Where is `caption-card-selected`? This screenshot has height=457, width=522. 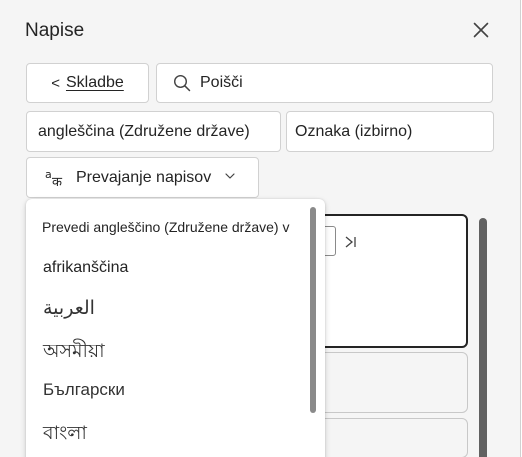 caption-card-selected is located at coordinates (393, 281).